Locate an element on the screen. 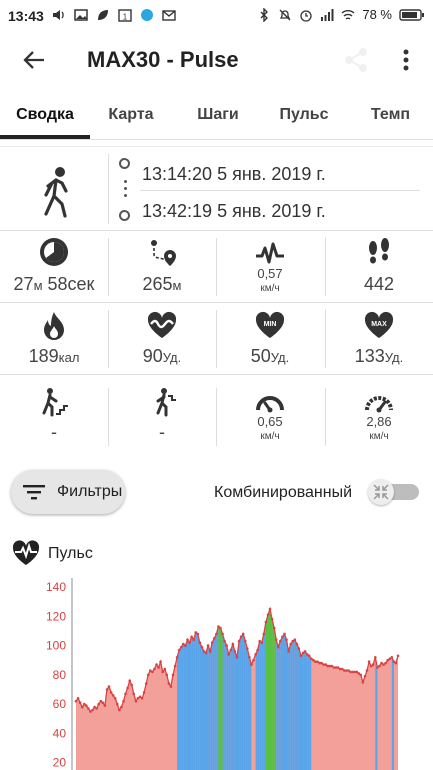 The image size is (433, 770). timer-icon is located at coordinates (54, 252).